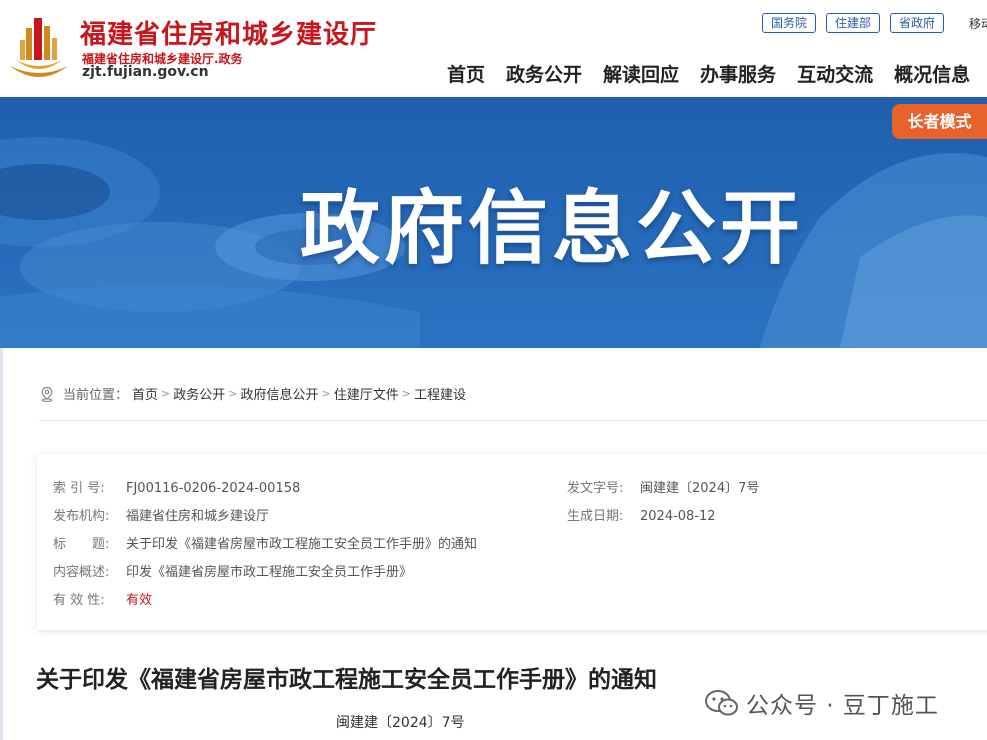  Describe the element at coordinates (366, 393) in the screenshot. I see `breadcrumb-dept-docs: 住建厅文件` at that location.